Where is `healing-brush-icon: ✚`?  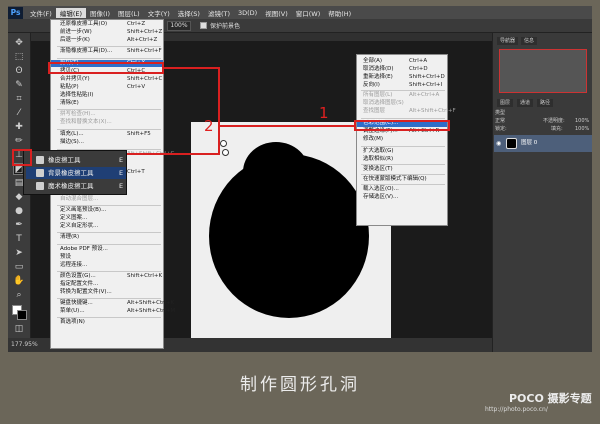
healing-brush-icon: ✚ is located at coordinates (19, 127).